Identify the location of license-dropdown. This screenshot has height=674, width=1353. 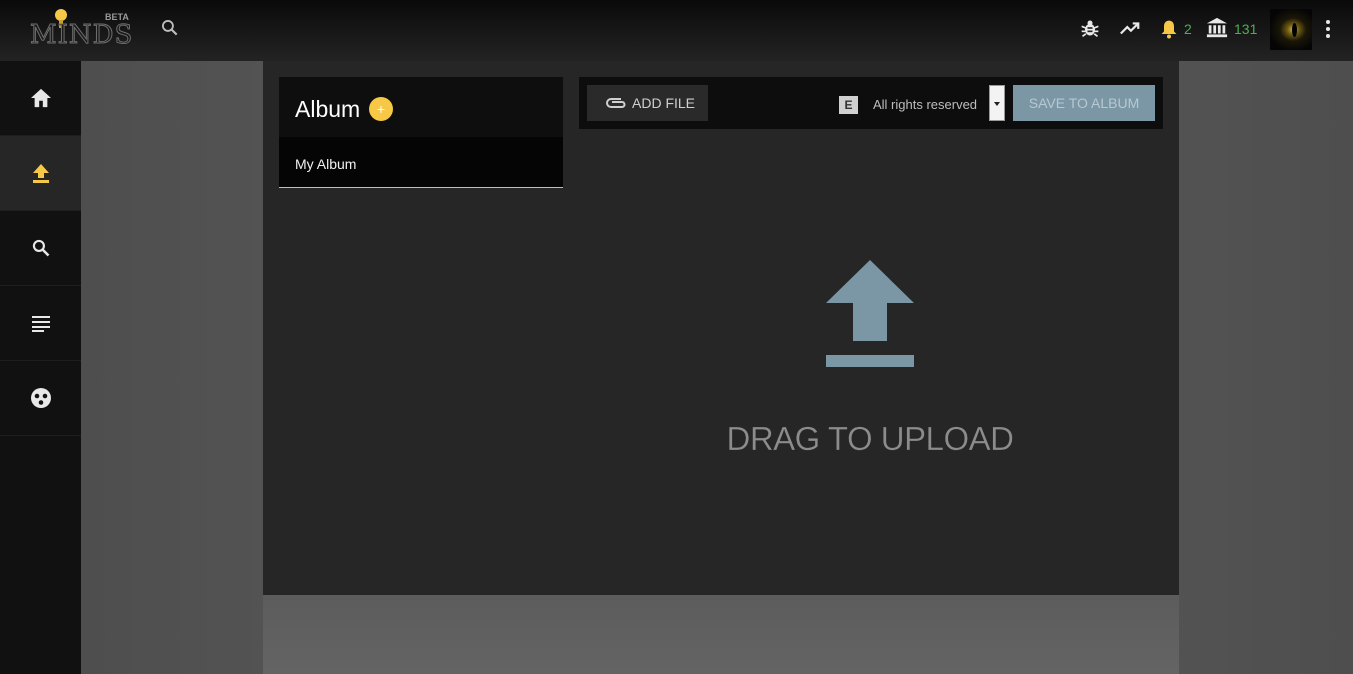
(997, 103).